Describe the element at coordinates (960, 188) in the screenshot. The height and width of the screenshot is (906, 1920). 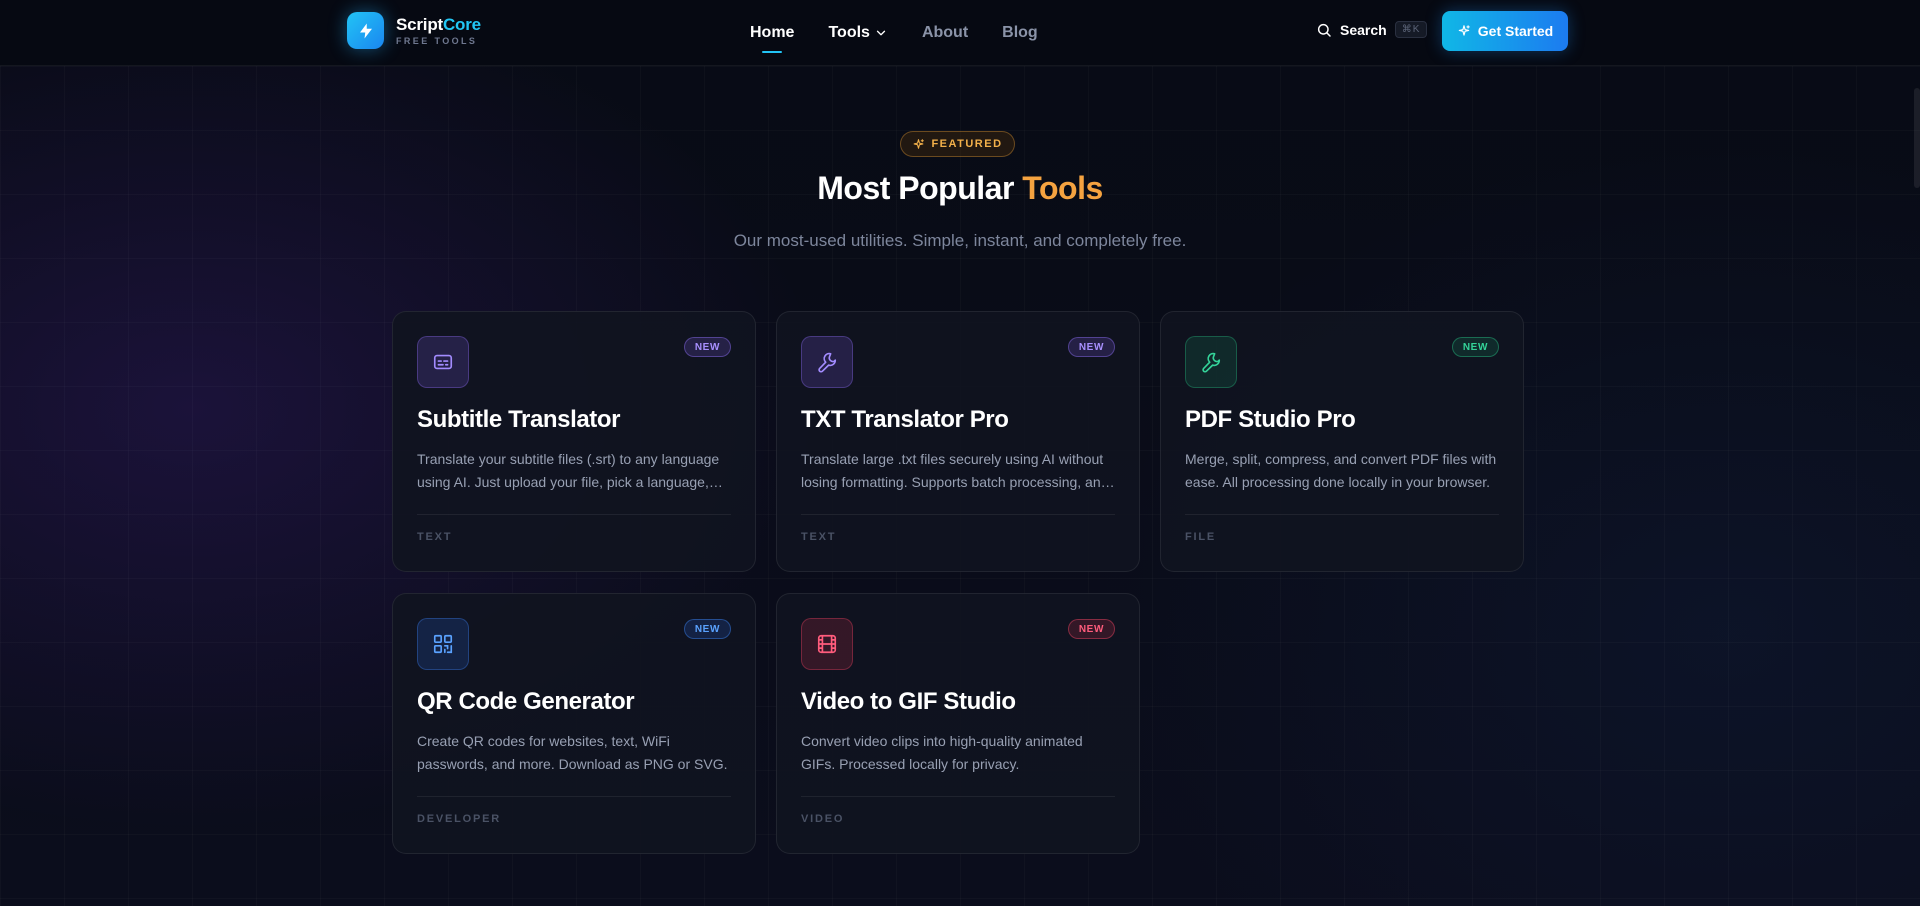
I see `section-title: Most Popular Tools` at that location.